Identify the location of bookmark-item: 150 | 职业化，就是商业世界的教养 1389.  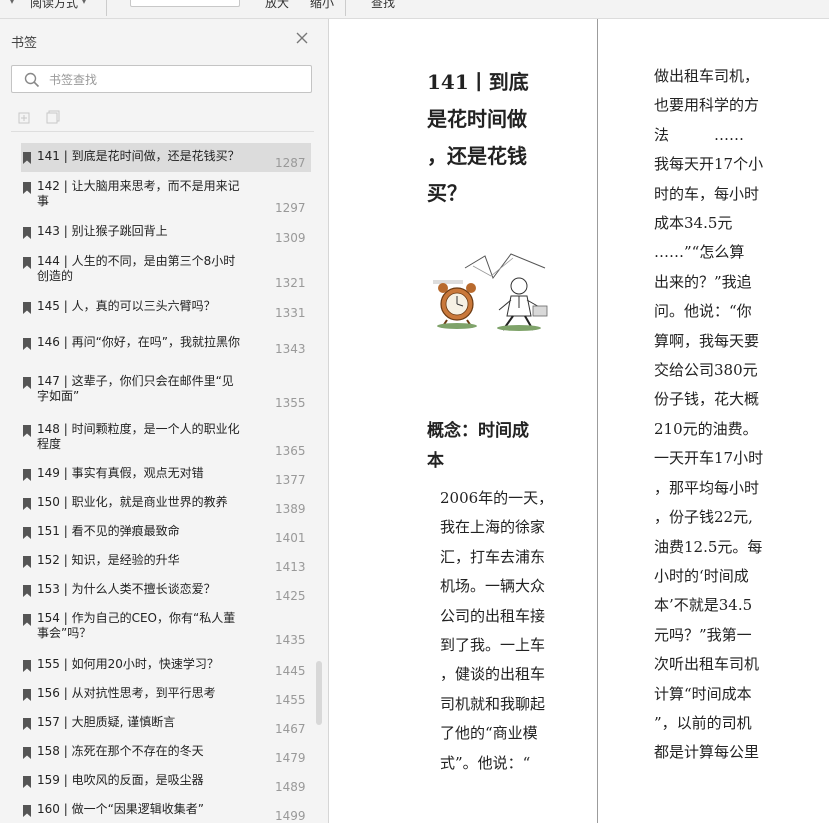
(166, 503).